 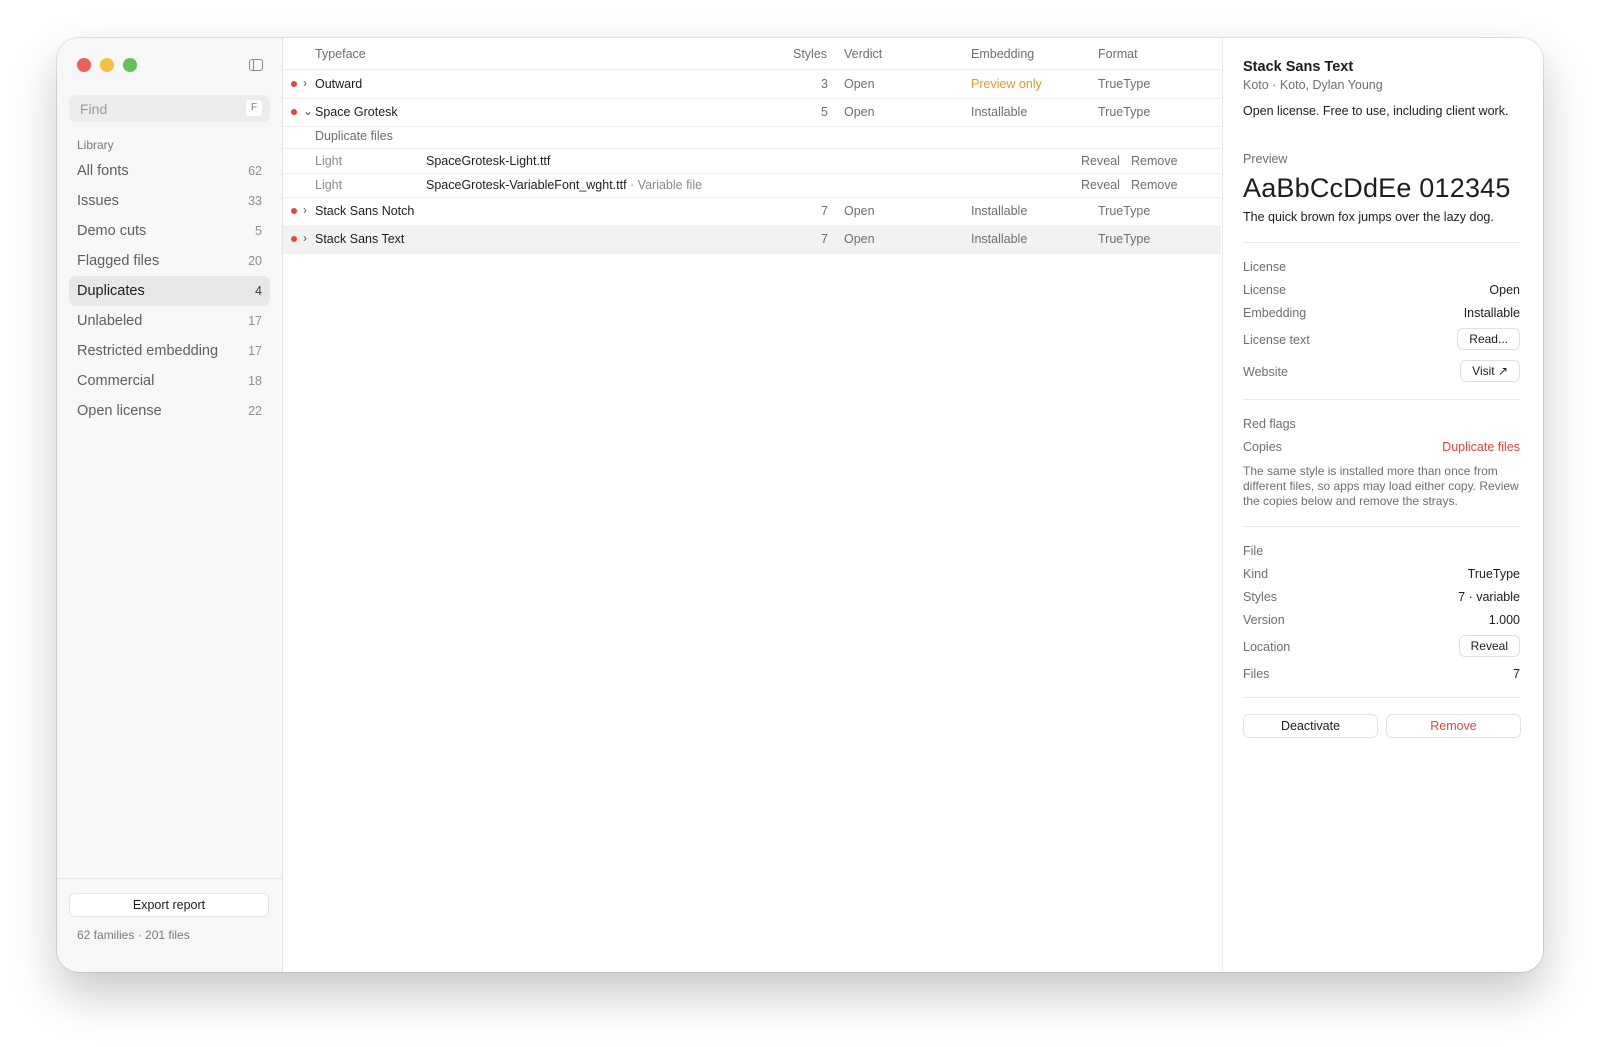 I want to click on sidebar-item-restricted-embedding: Restricted embedding 17, so click(x=169, y=351).